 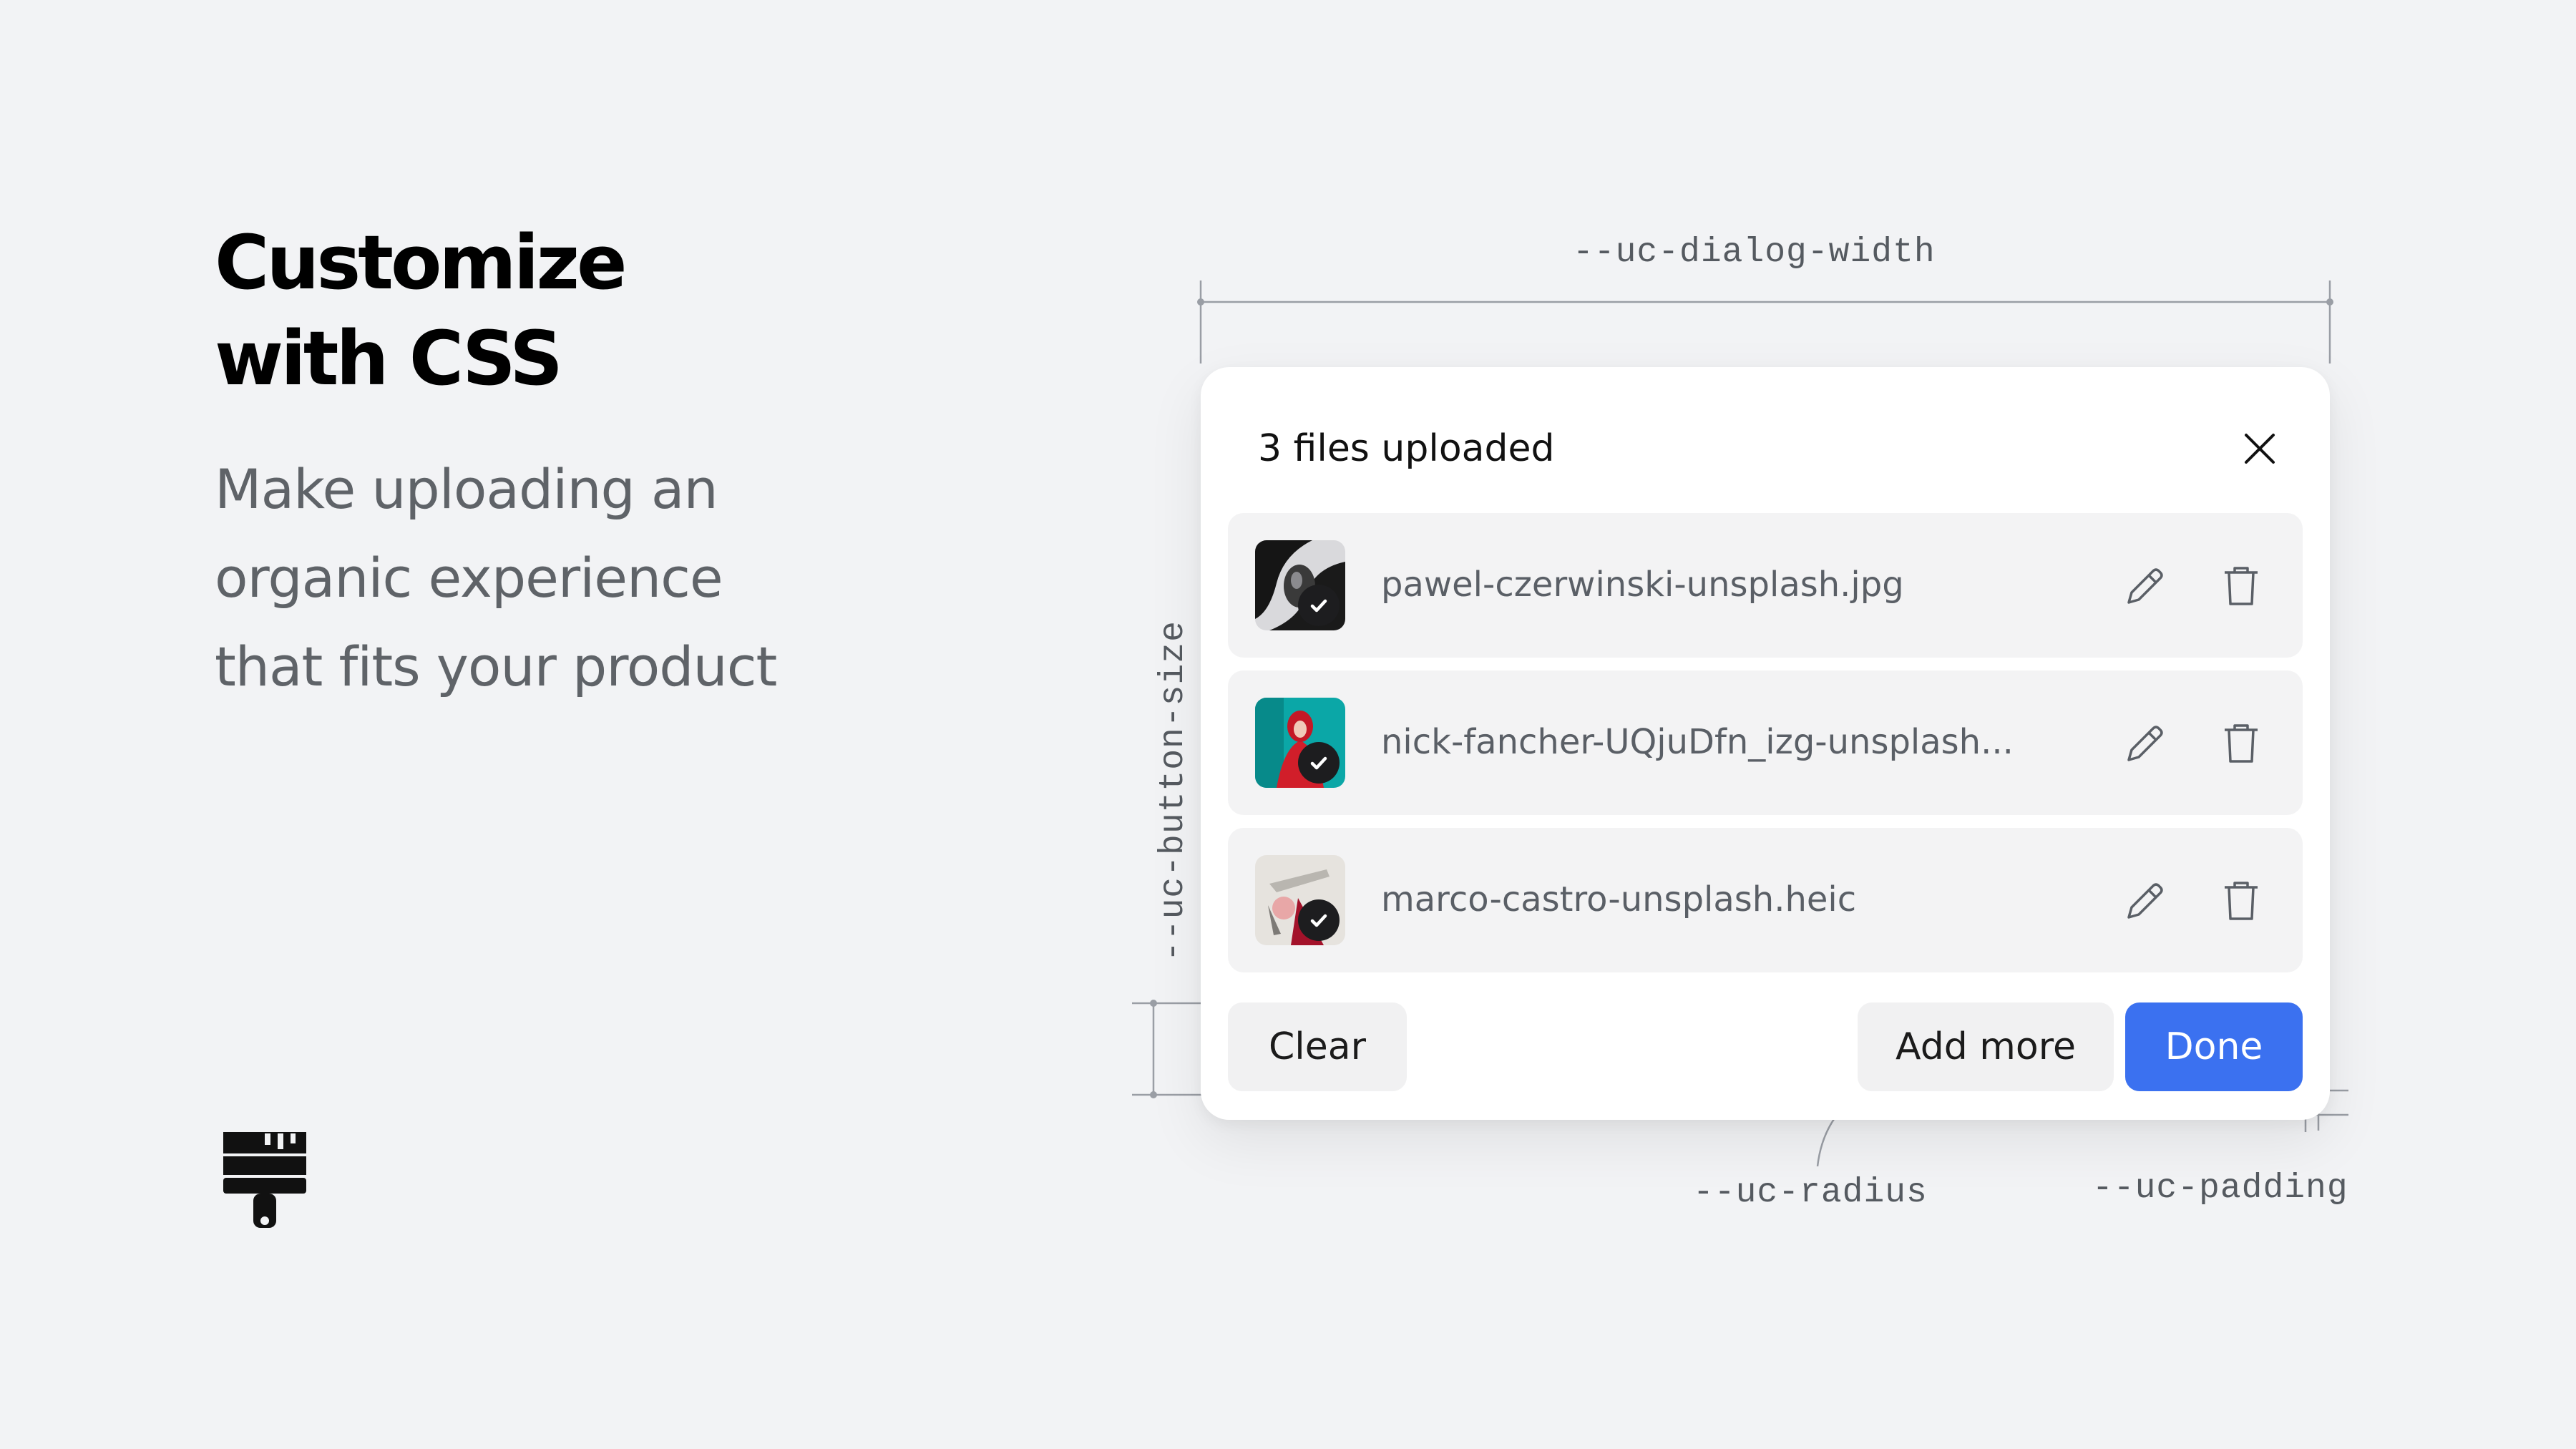 I want to click on hero-title-line: with CSS, so click(x=389, y=358).